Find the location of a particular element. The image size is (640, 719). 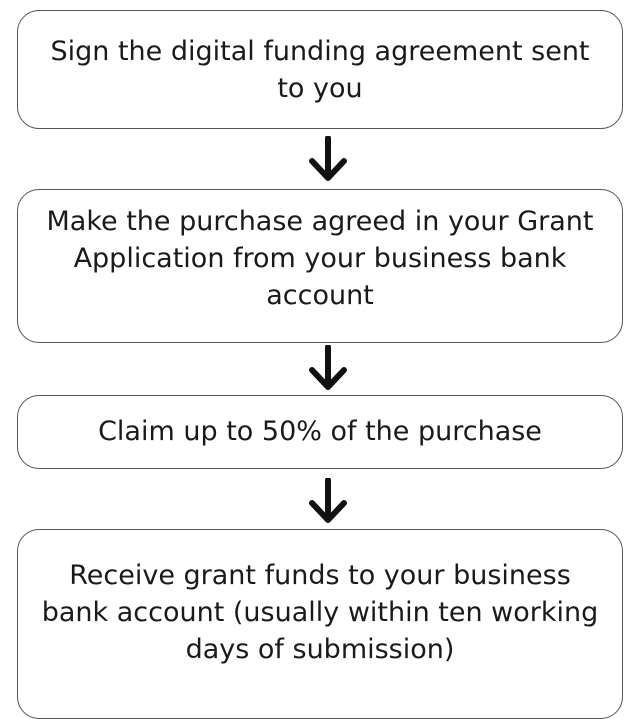

step-claim: Claim up to 50% of the purchase is located at coordinates (320, 432).